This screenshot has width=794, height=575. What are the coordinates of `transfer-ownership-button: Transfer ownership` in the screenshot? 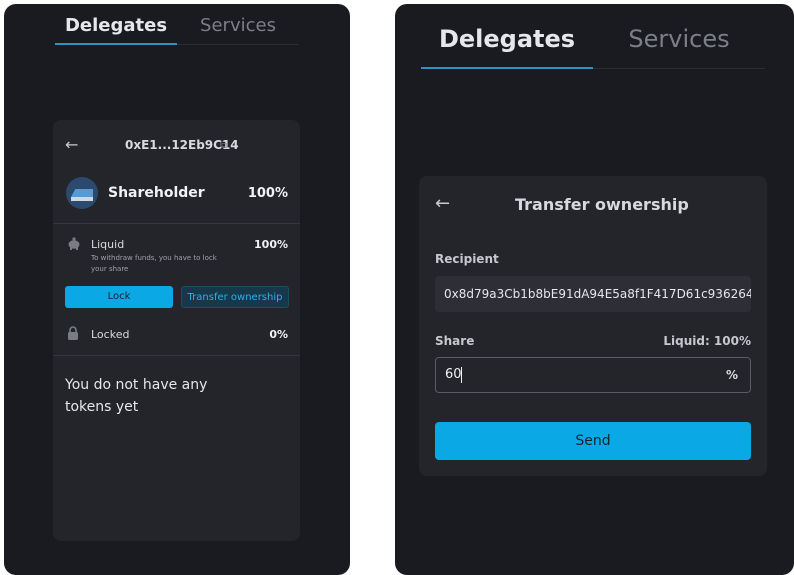 It's located at (235, 297).